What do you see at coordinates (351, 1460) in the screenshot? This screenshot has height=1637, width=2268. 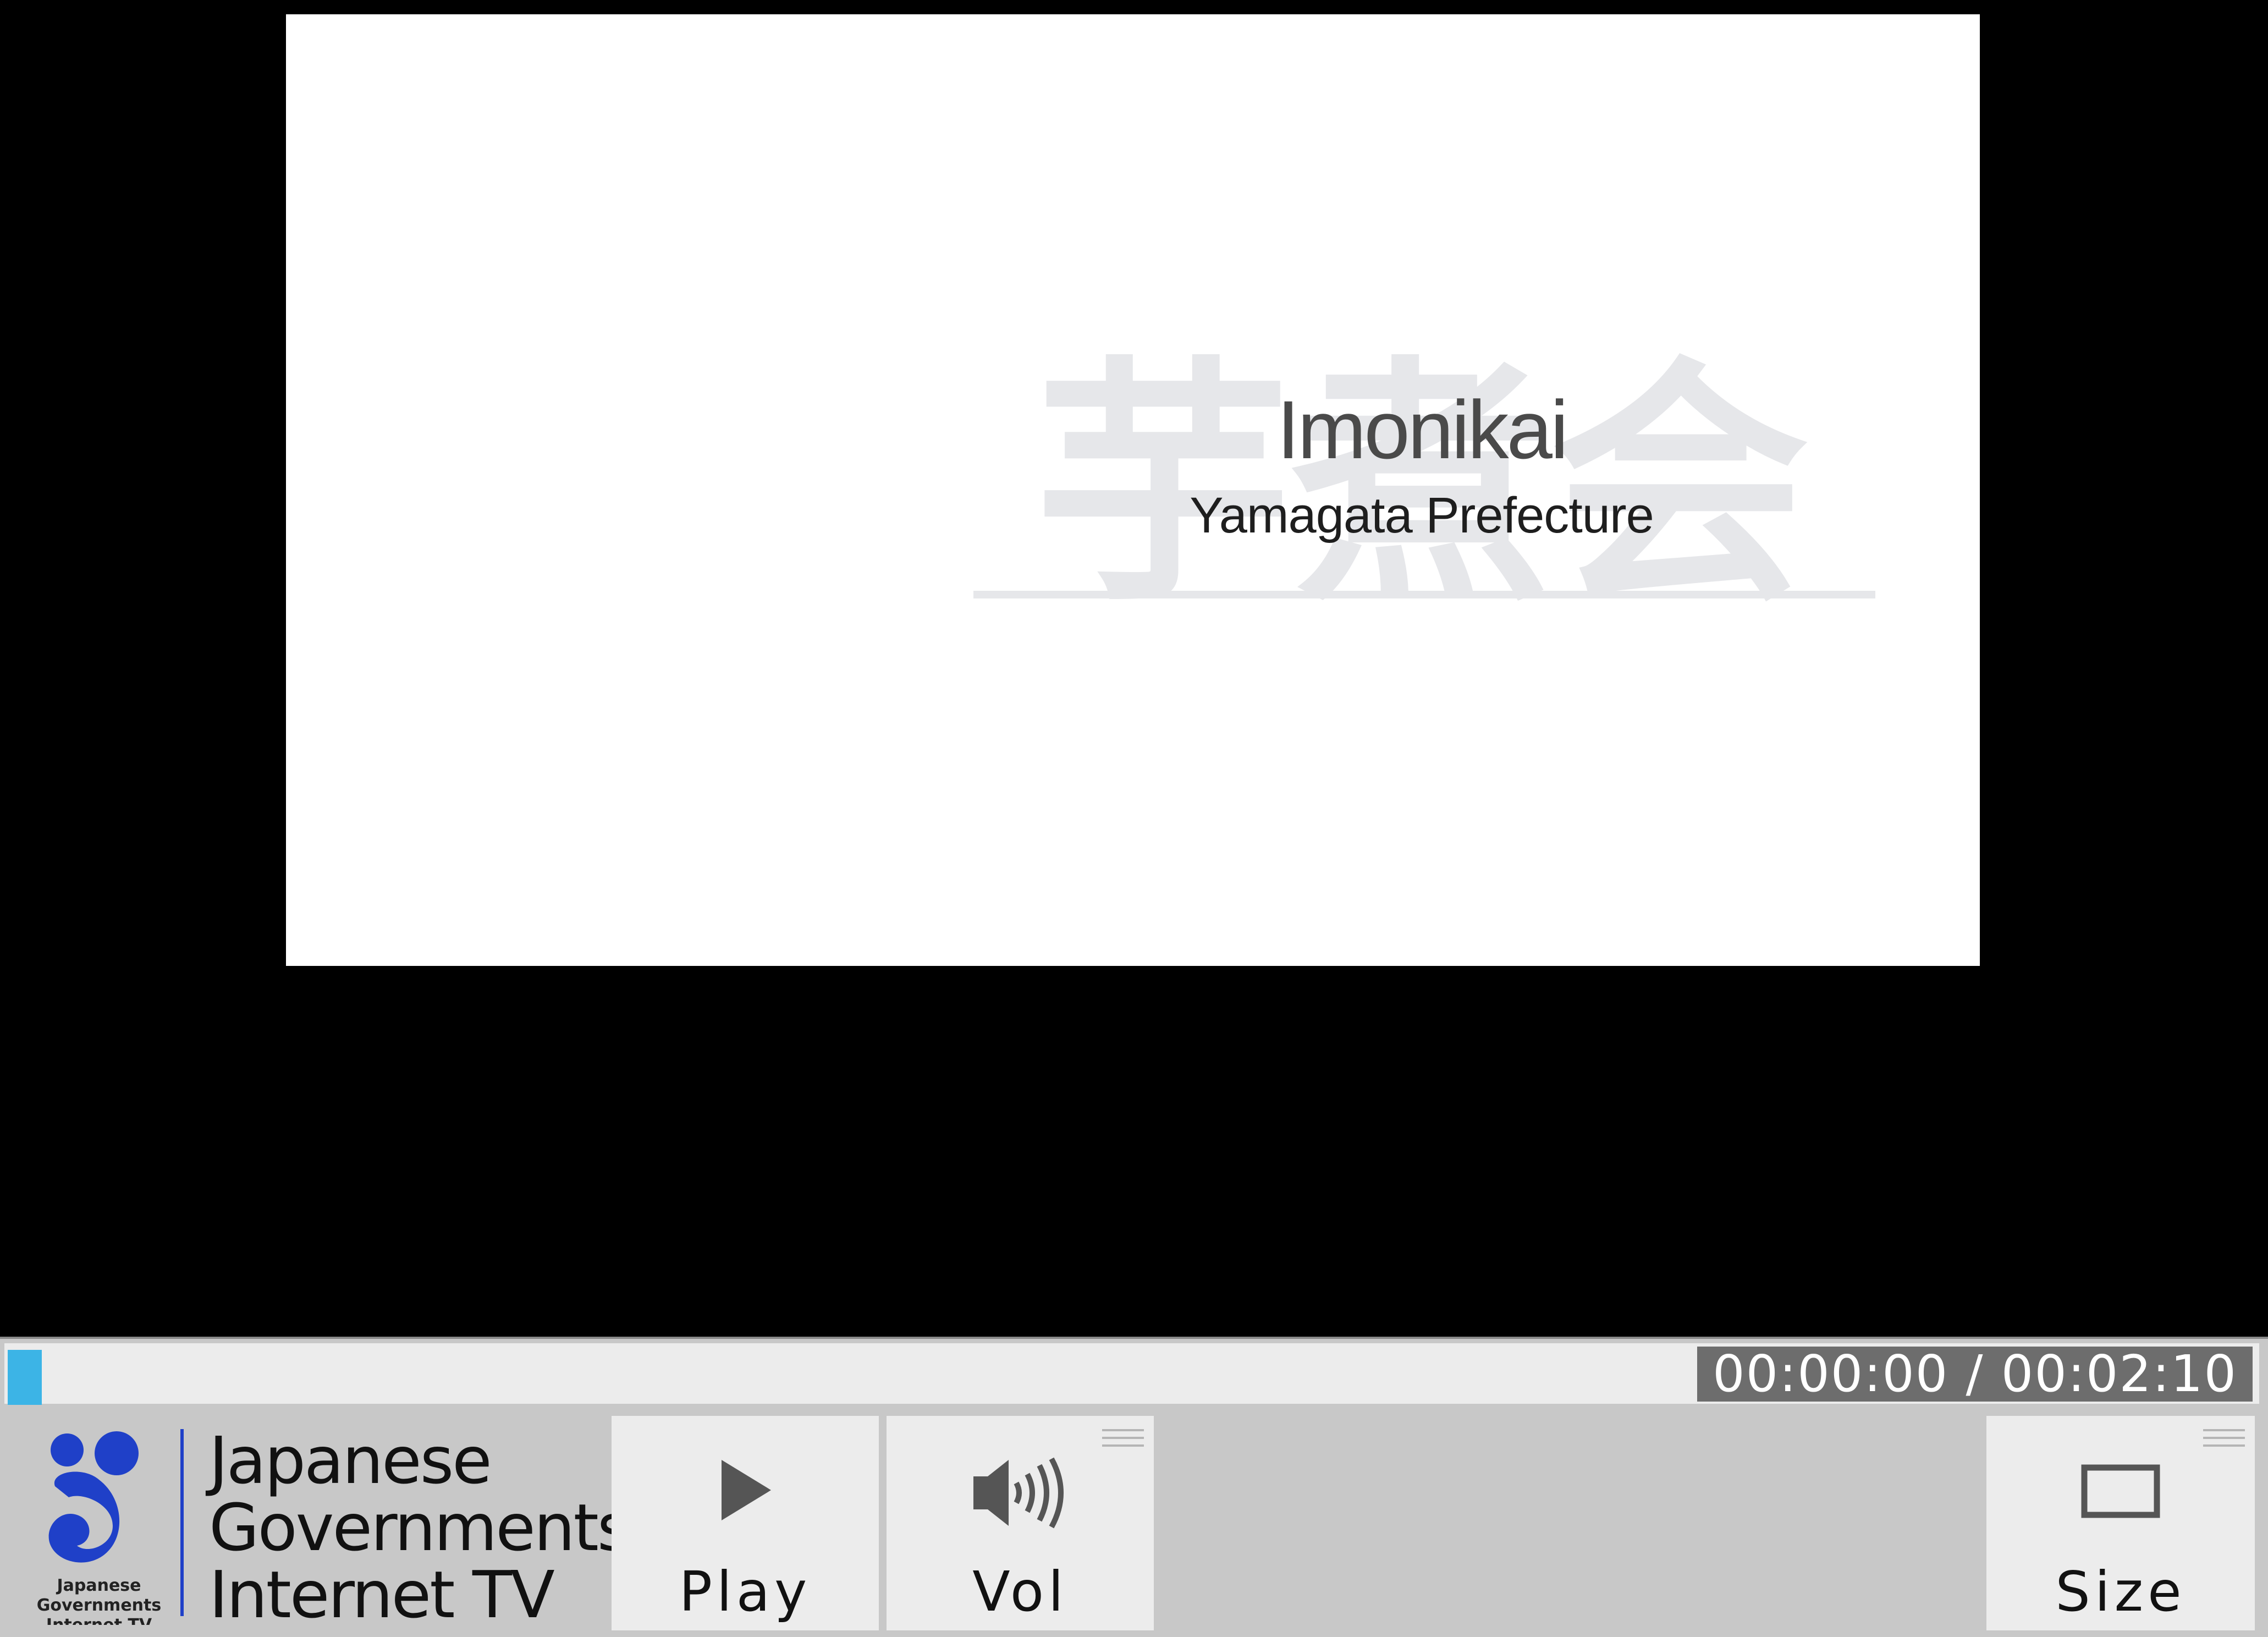 I see `logo-line-1: Japanese` at bounding box center [351, 1460].